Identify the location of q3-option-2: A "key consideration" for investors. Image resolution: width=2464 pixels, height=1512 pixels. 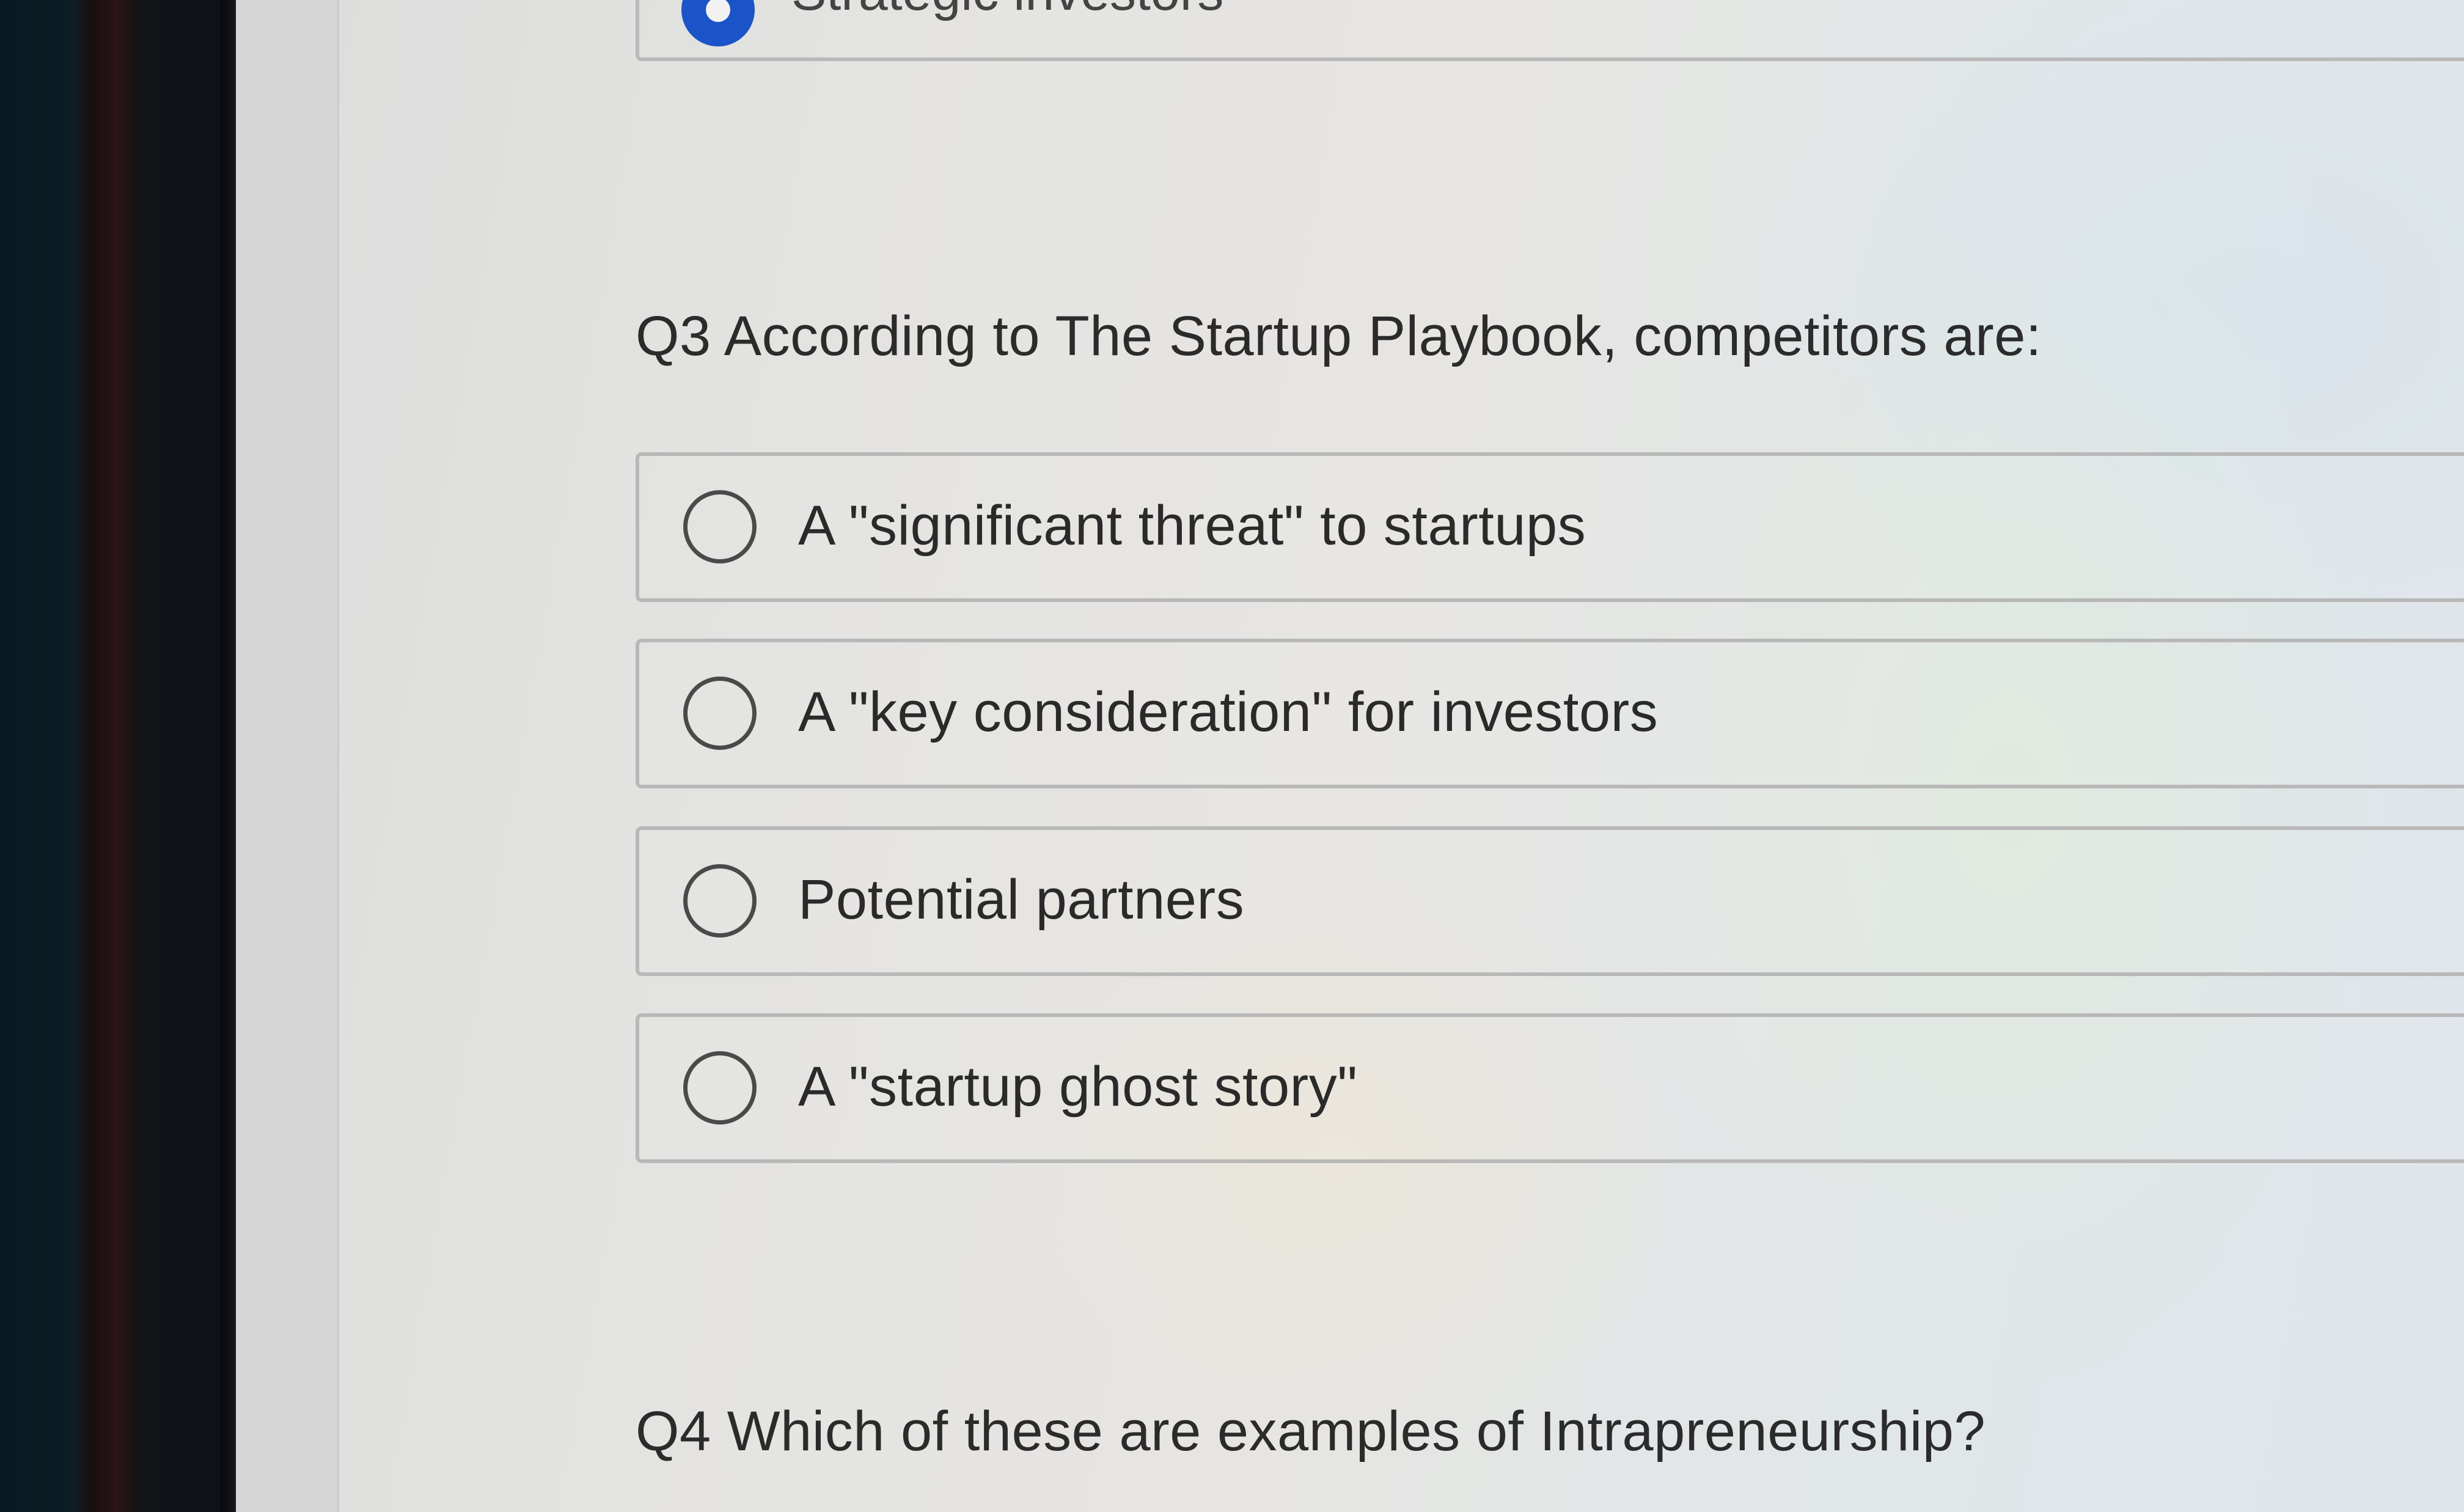
(1550, 714).